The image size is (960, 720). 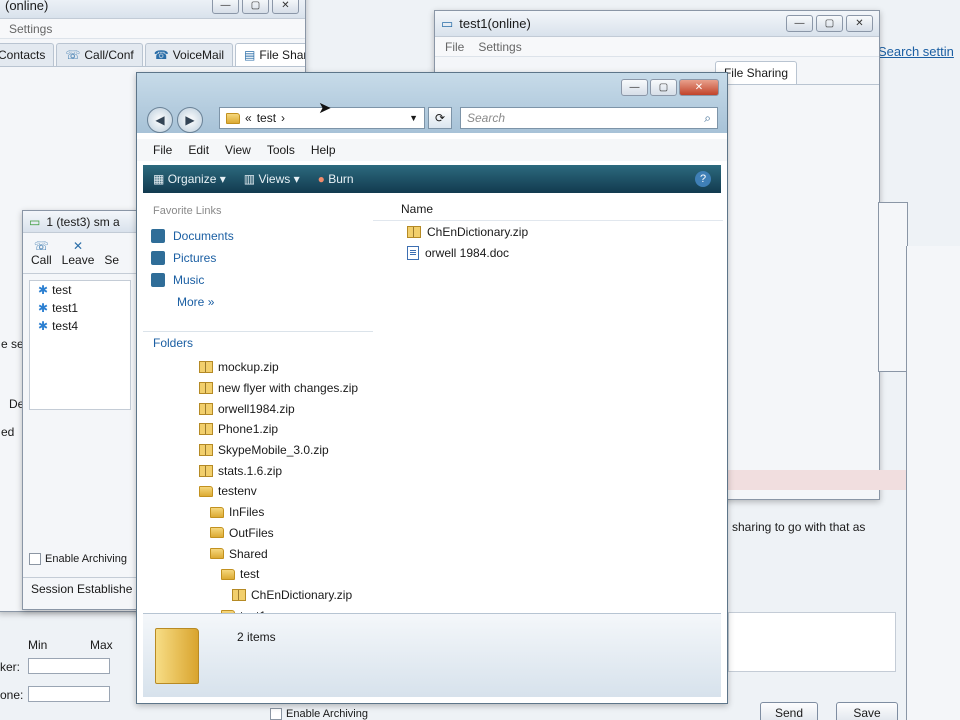 I want to click on address-prefix: «, so click(x=248, y=118).